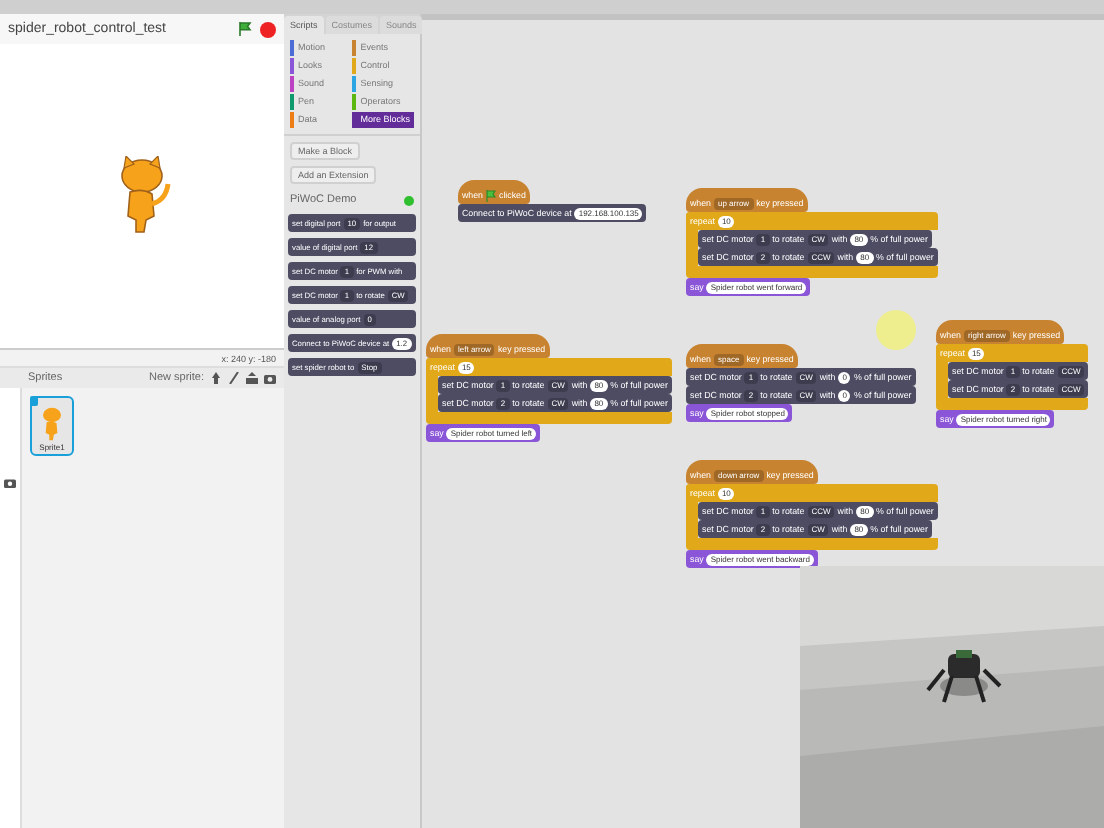 Image resolution: width=1104 pixels, height=828 pixels. Describe the element at coordinates (252, 378) in the screenshot. I see `upload-icon` at that location.